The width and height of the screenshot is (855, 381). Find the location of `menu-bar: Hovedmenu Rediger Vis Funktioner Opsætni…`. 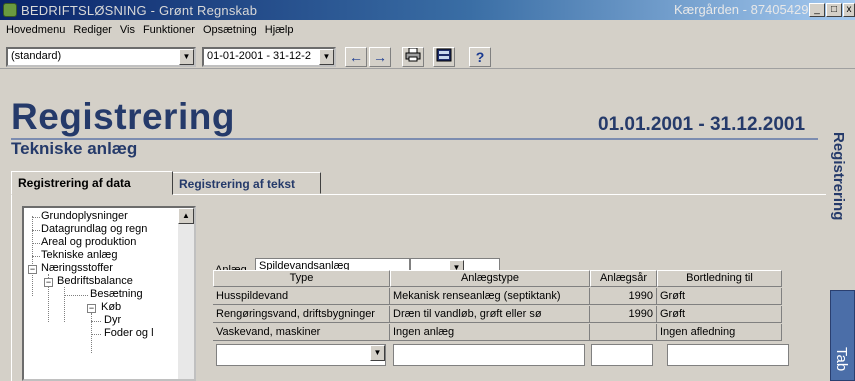

menu-bar: Hovedmenu Rediger Vis Funktioner Opsætni… is located at coordinates (427, 30).